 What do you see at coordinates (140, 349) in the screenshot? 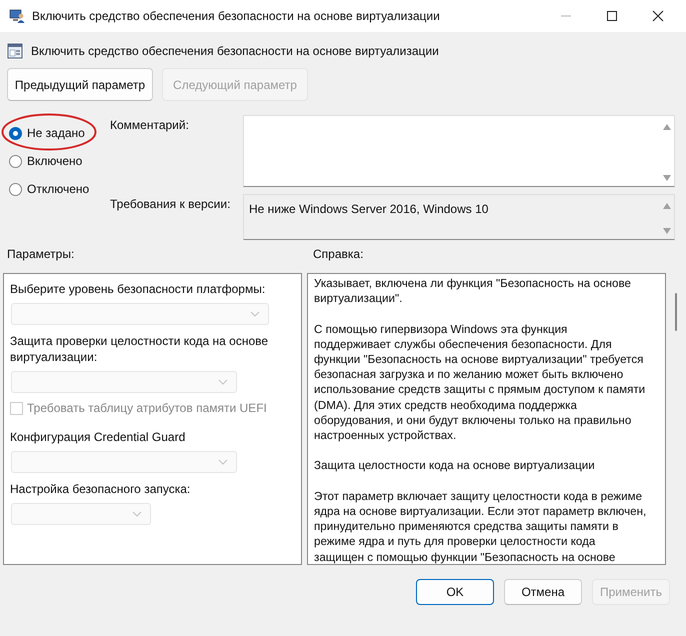
I see `option-label: Защита проверки целостности кода на основе виртуализации:` at bounding box center [140, 349].